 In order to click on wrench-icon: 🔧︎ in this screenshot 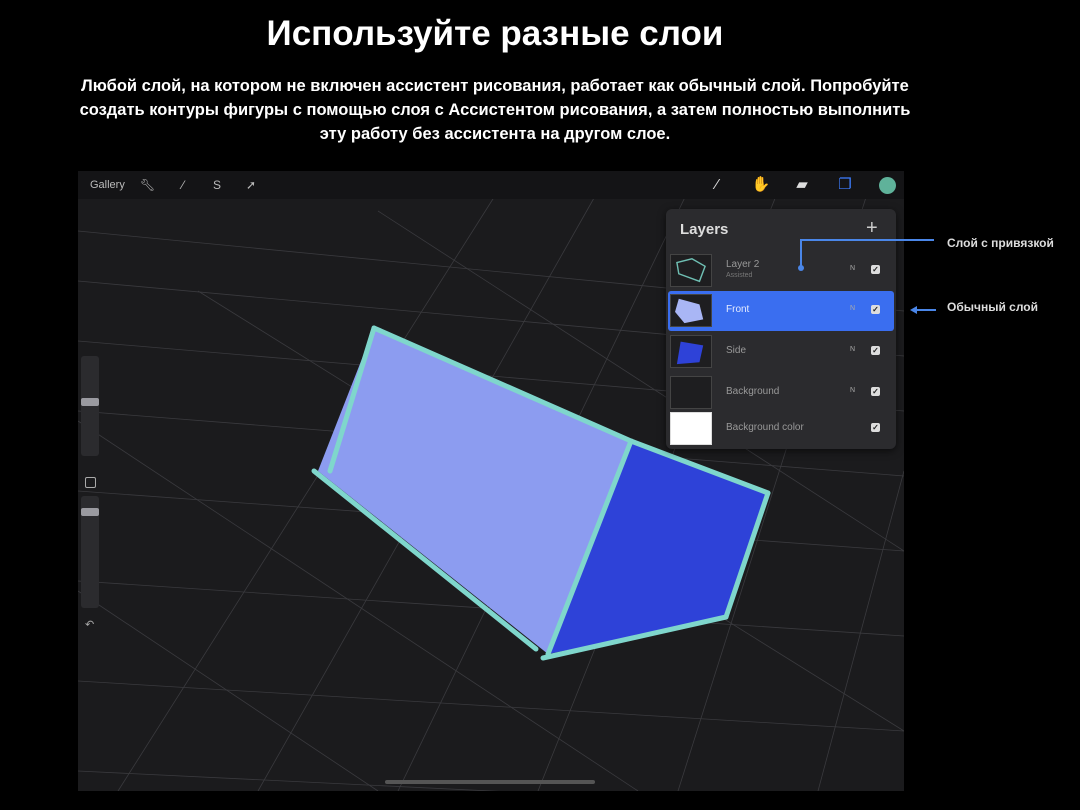, I will do `click(147, 185)`.